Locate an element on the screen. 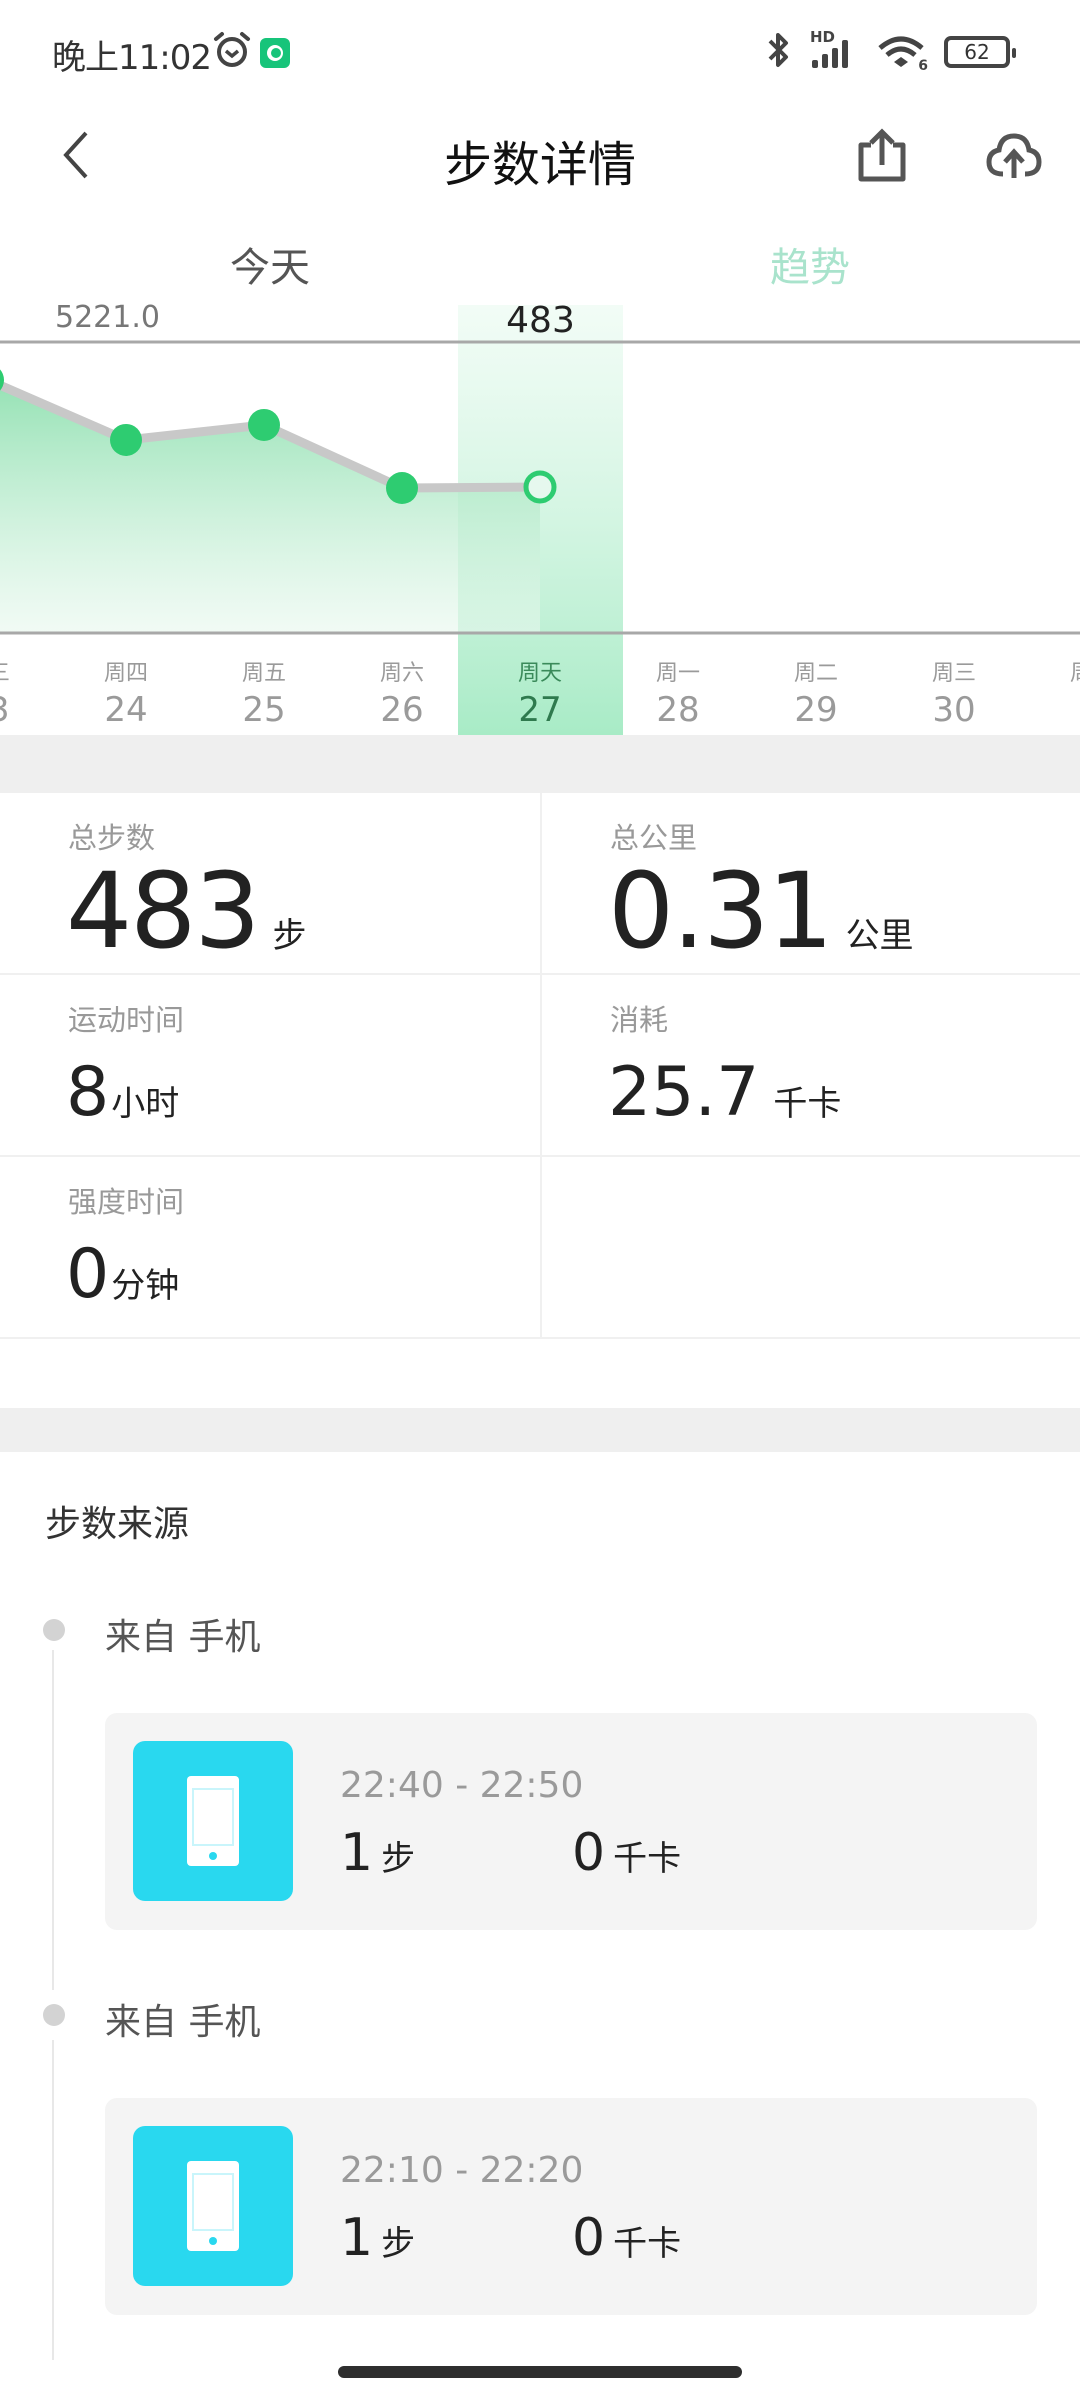  home-indicator is located at coordinates (540, 2372).